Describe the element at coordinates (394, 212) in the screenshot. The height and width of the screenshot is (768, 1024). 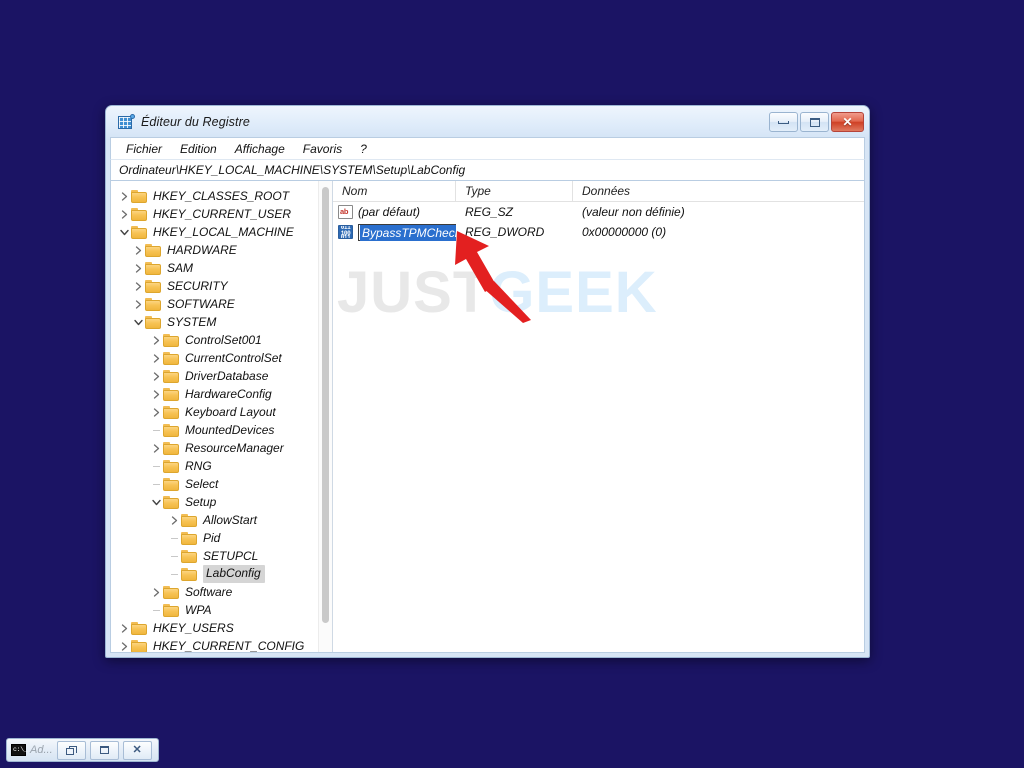
I see `value-name-cell: ab (par défaut)` at that location.